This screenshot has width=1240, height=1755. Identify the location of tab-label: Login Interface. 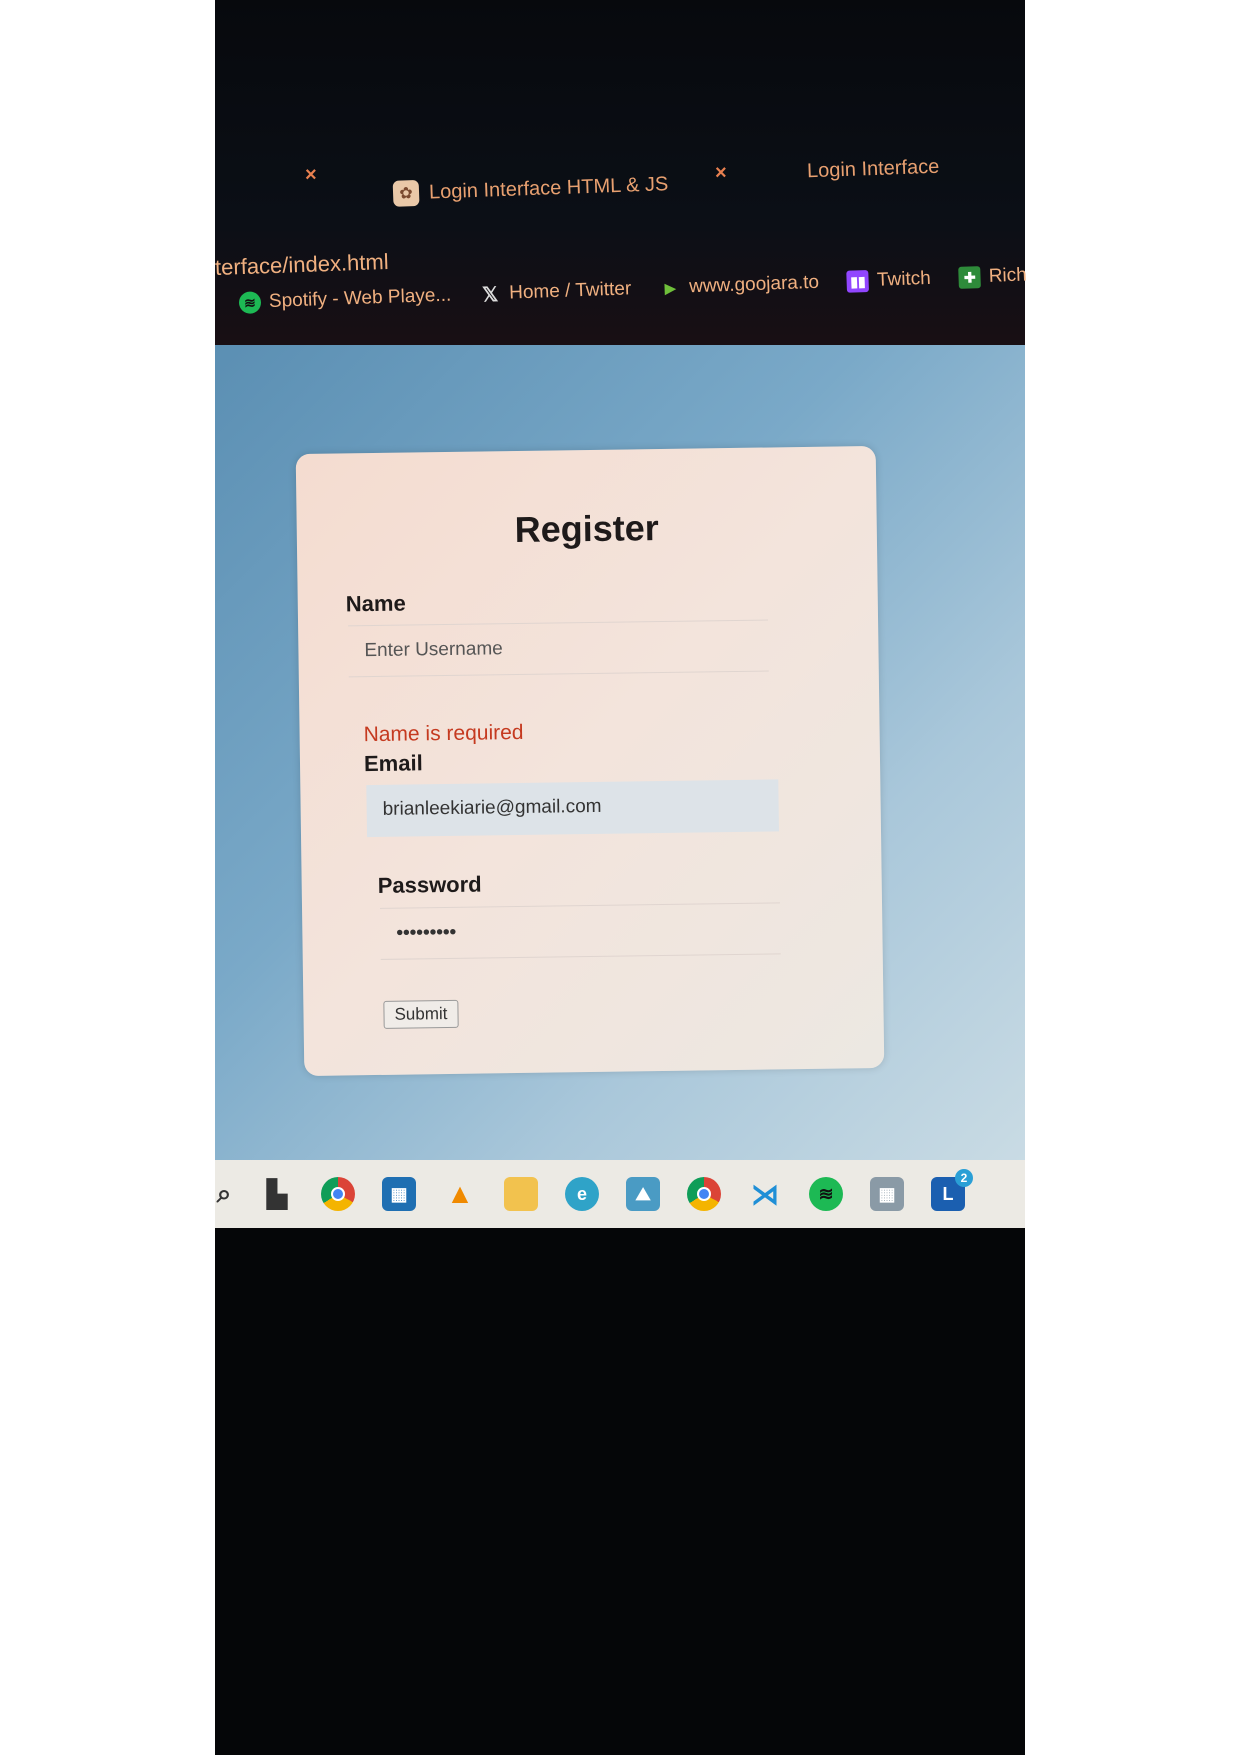
(873, 169).